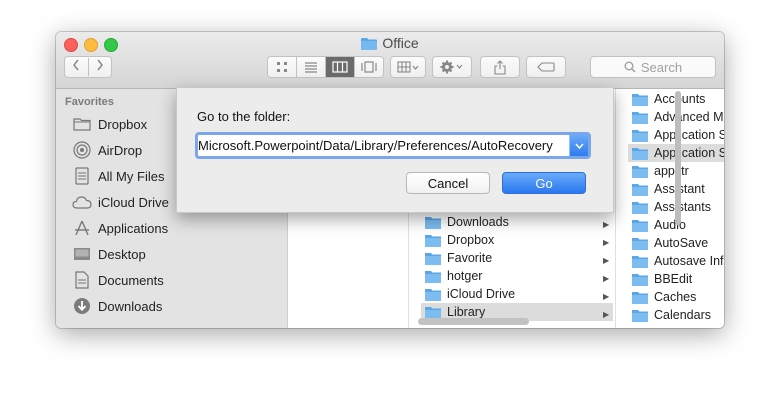 This screenshot has height=409, width=780. I want to click on column3-item: Caches, so click(678, 297).